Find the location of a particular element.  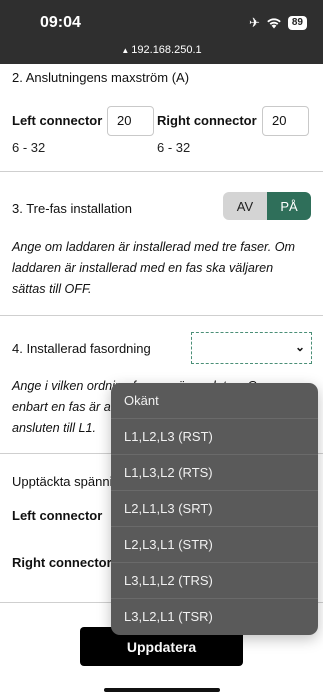

detected-right-connector-label: Right connector is located at coordinates (62, 562).